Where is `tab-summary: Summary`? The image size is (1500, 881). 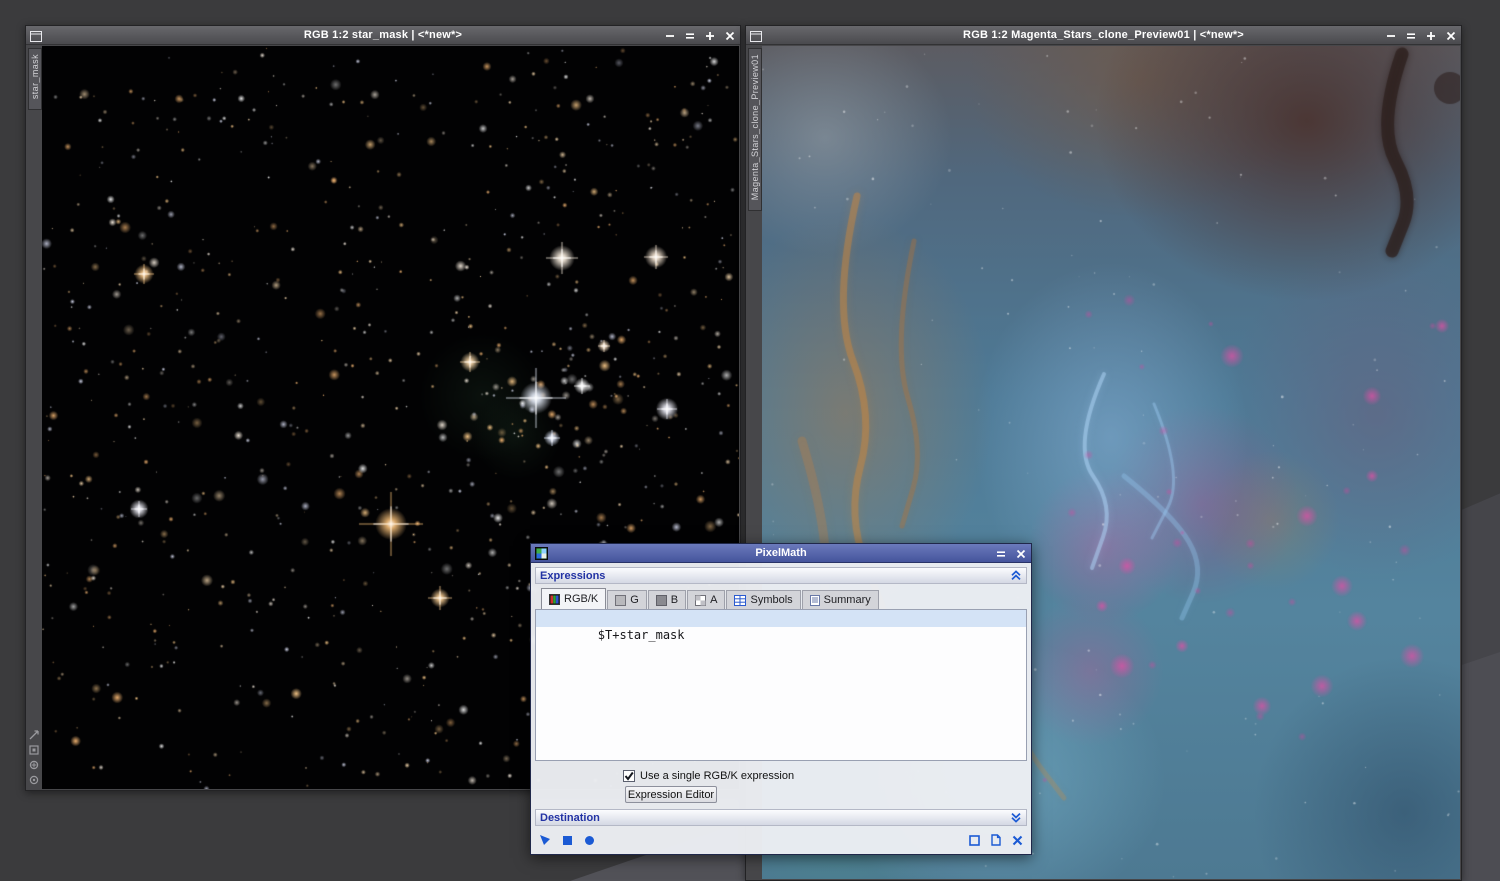 tab-summary: Summary is located at coordinates (840, 599).